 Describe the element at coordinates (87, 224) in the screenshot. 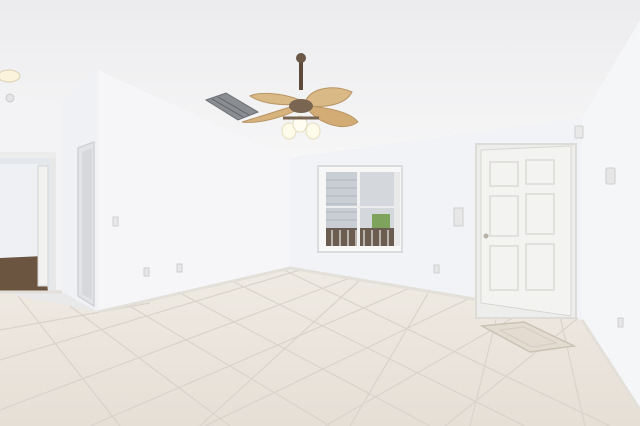

I see `closet-interior` at that location.